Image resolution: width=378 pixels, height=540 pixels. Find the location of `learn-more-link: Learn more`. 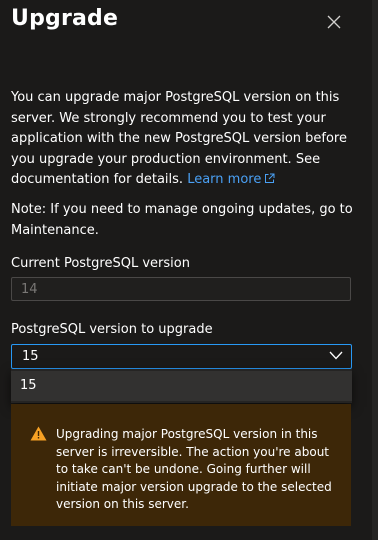

learn-more-link: Learn more is located at coordinates (231, 179).